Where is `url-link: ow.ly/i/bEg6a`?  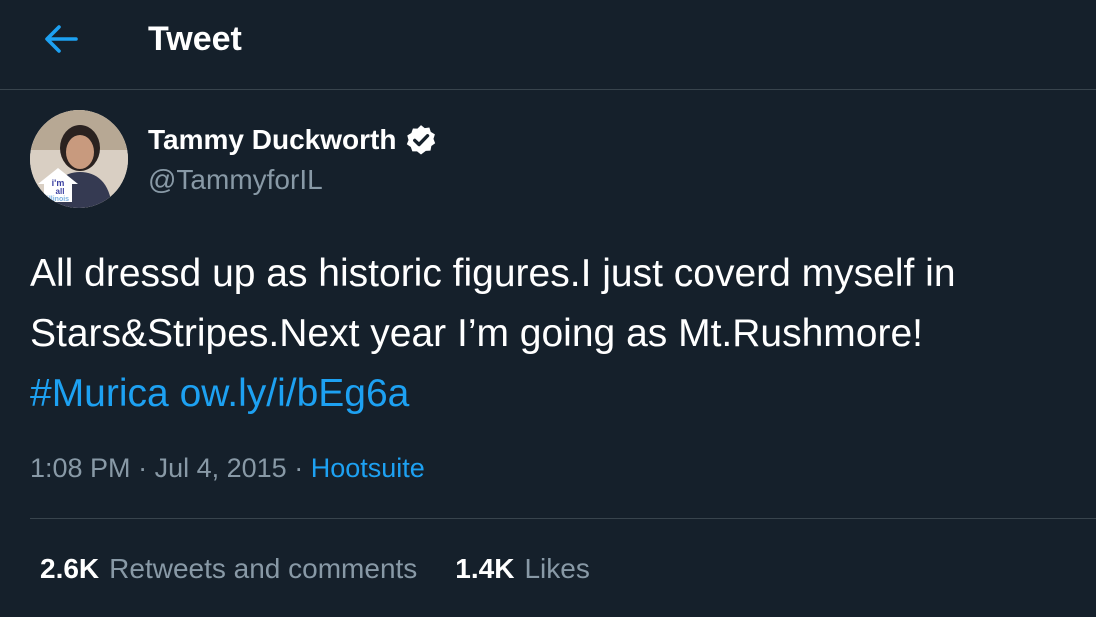
url-link: ow.ly/i/bEg6a is located at coordinates (295, 393).